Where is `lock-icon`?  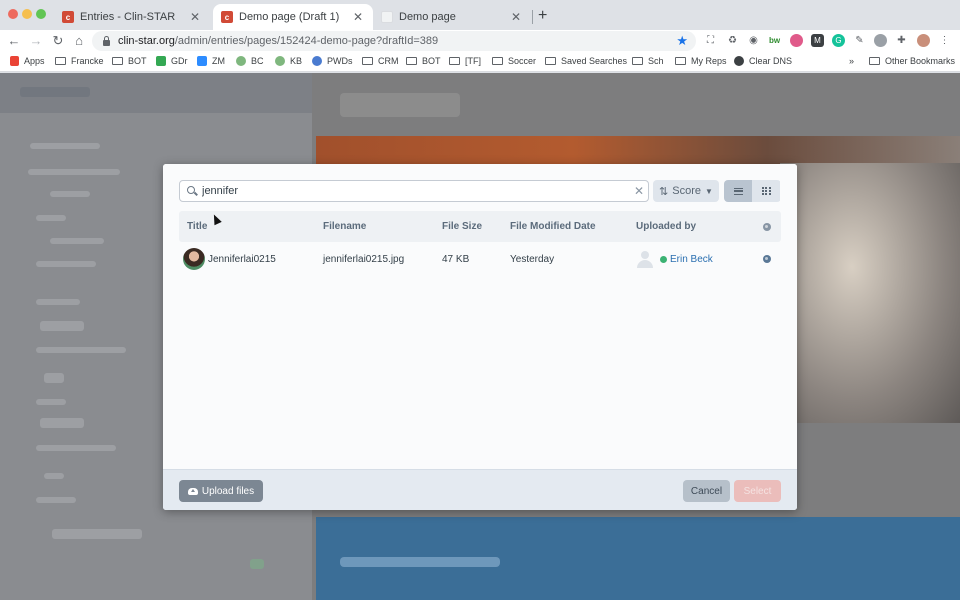 lock-icon is located at coordinates (106, 41).